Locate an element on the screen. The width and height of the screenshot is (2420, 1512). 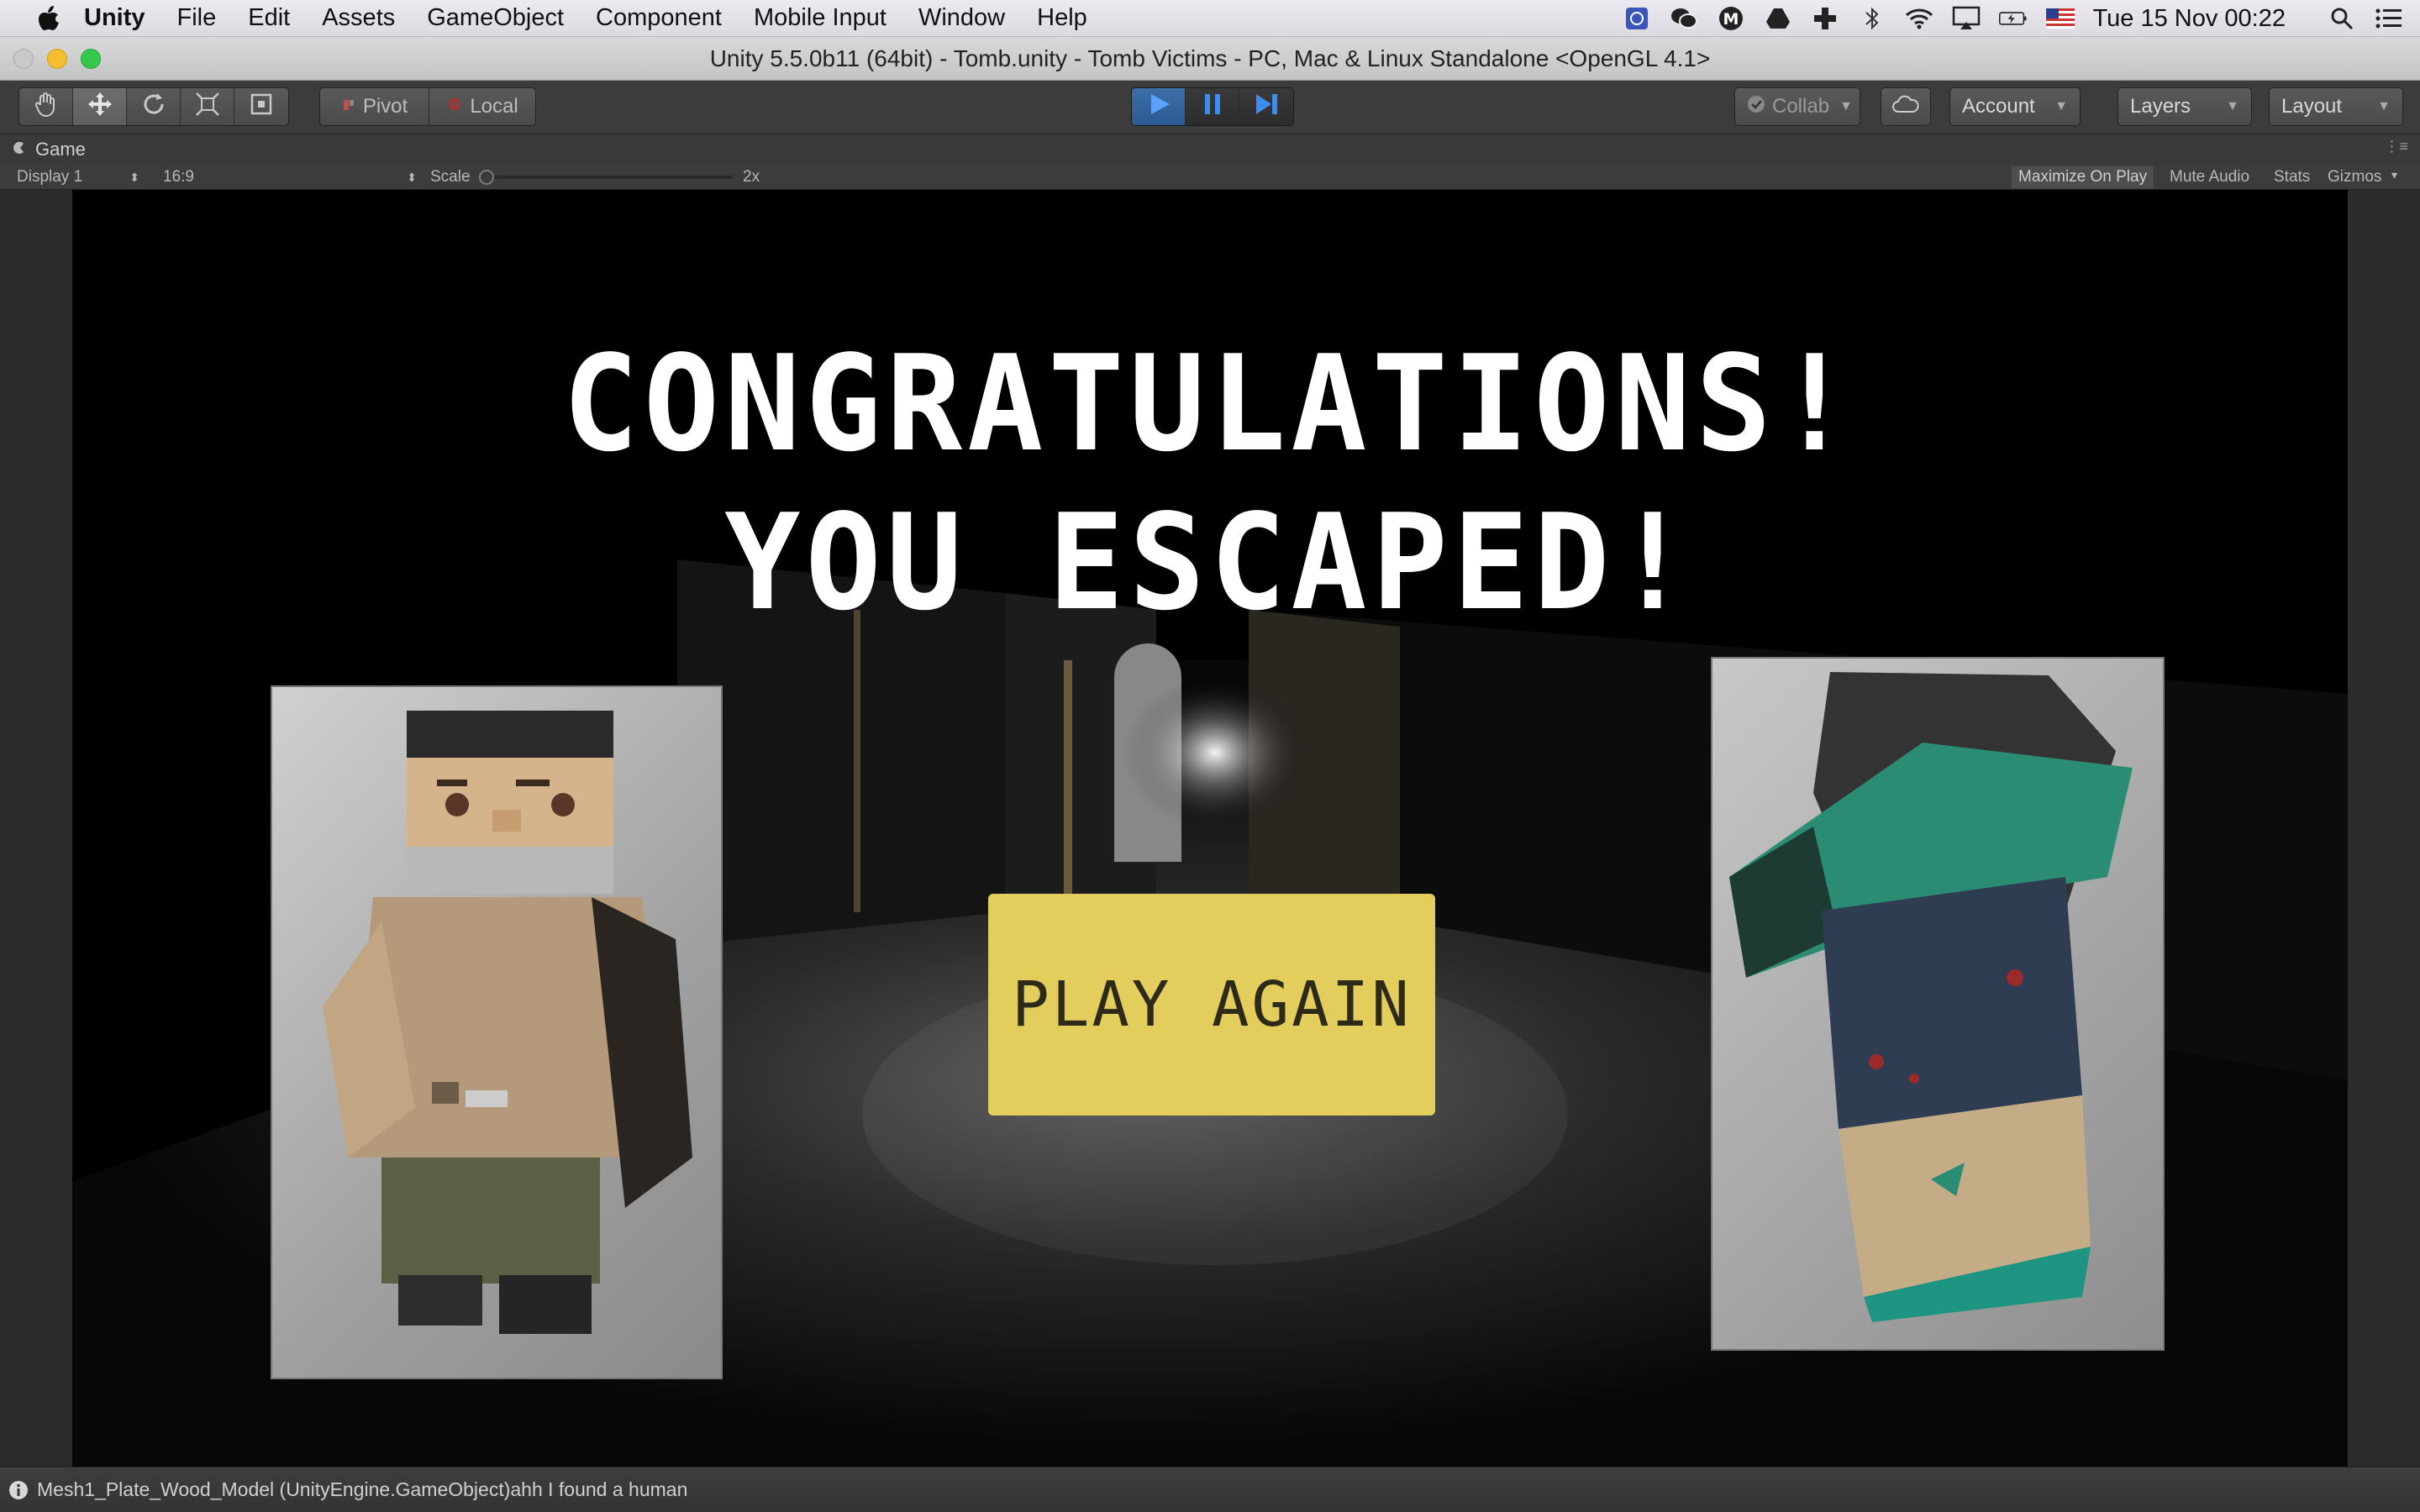
local-label: Local is located at coordinates (494, 106).